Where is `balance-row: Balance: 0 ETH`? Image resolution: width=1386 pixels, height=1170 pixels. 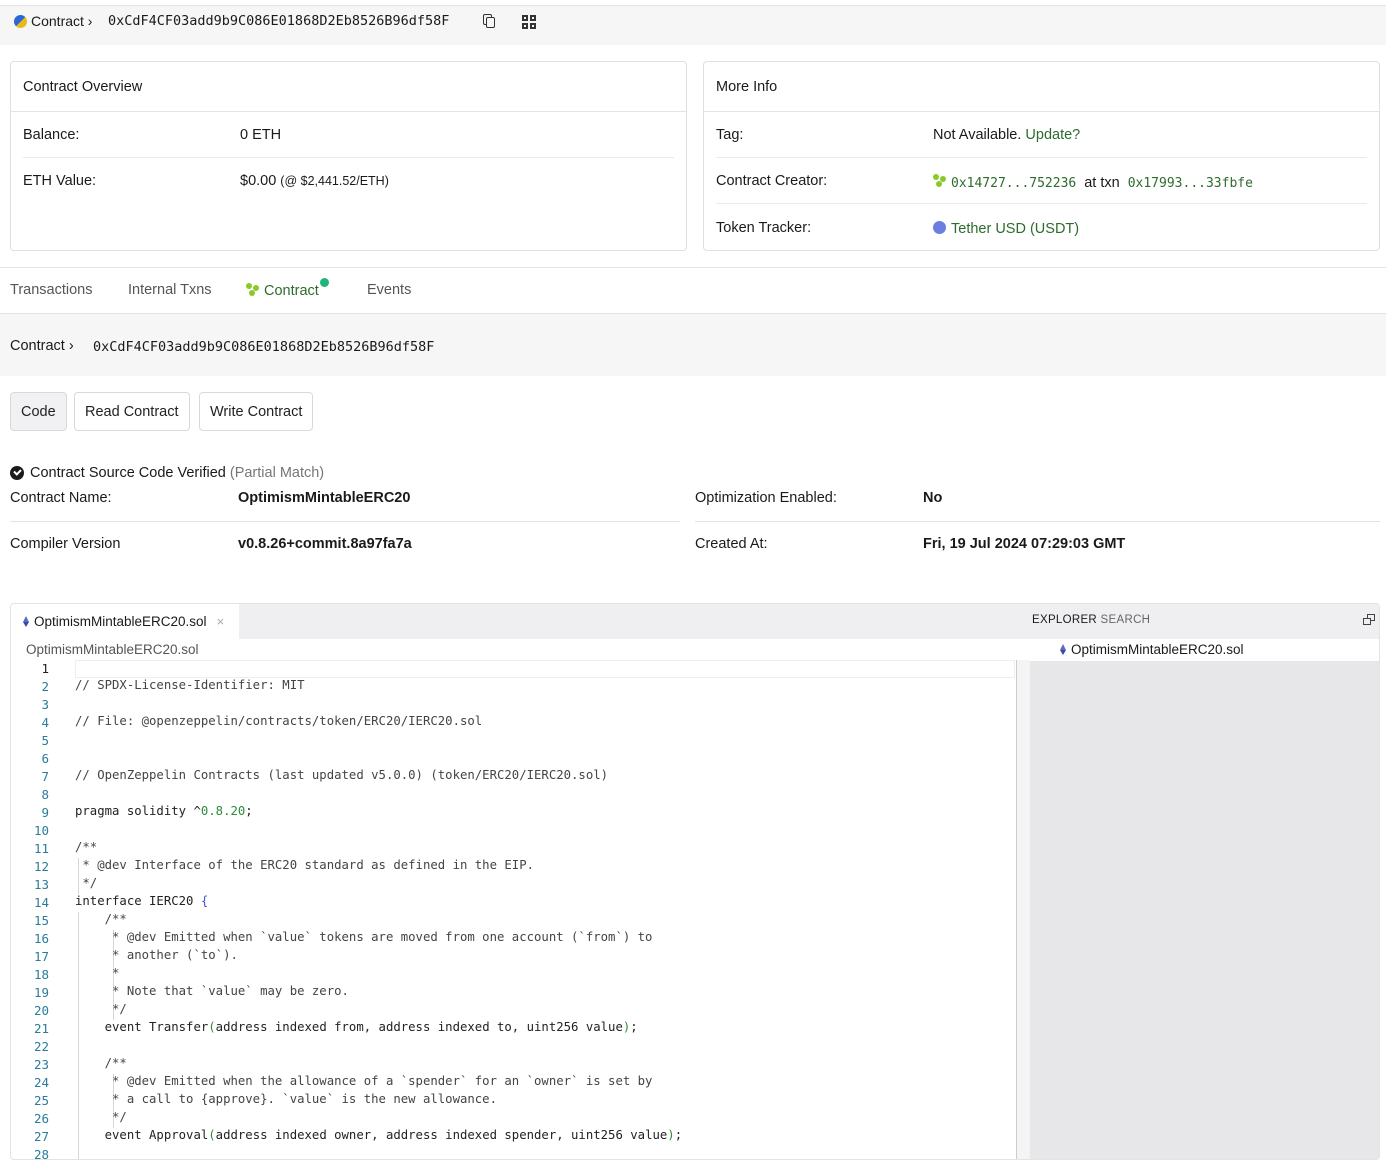
balance-row: Balance: 0 ETH is located at coordinates (348, 135).